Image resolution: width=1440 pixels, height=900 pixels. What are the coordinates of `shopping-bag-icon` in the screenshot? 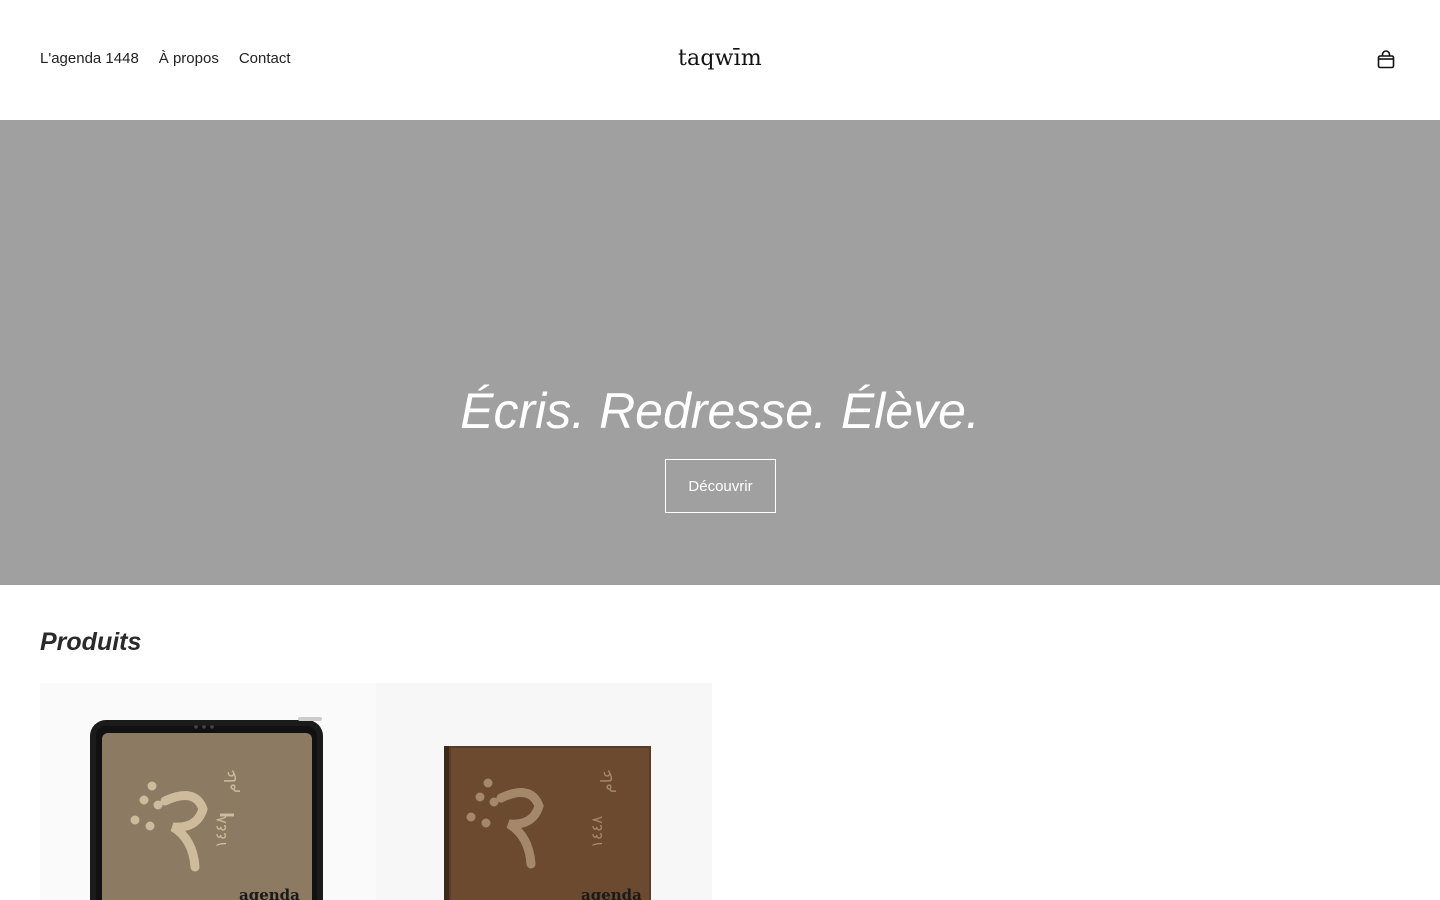 It's located at (1386, 60).